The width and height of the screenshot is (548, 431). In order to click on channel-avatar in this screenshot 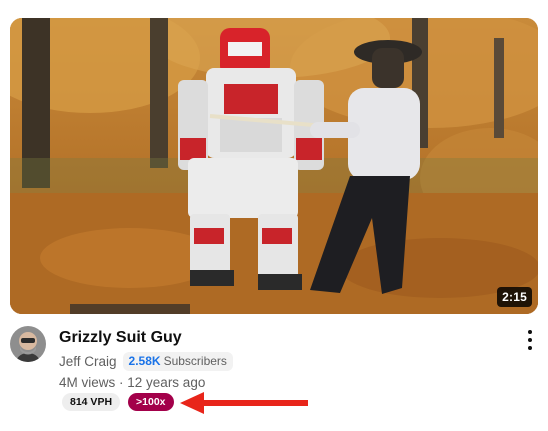, I will do `click(28, 344)`.